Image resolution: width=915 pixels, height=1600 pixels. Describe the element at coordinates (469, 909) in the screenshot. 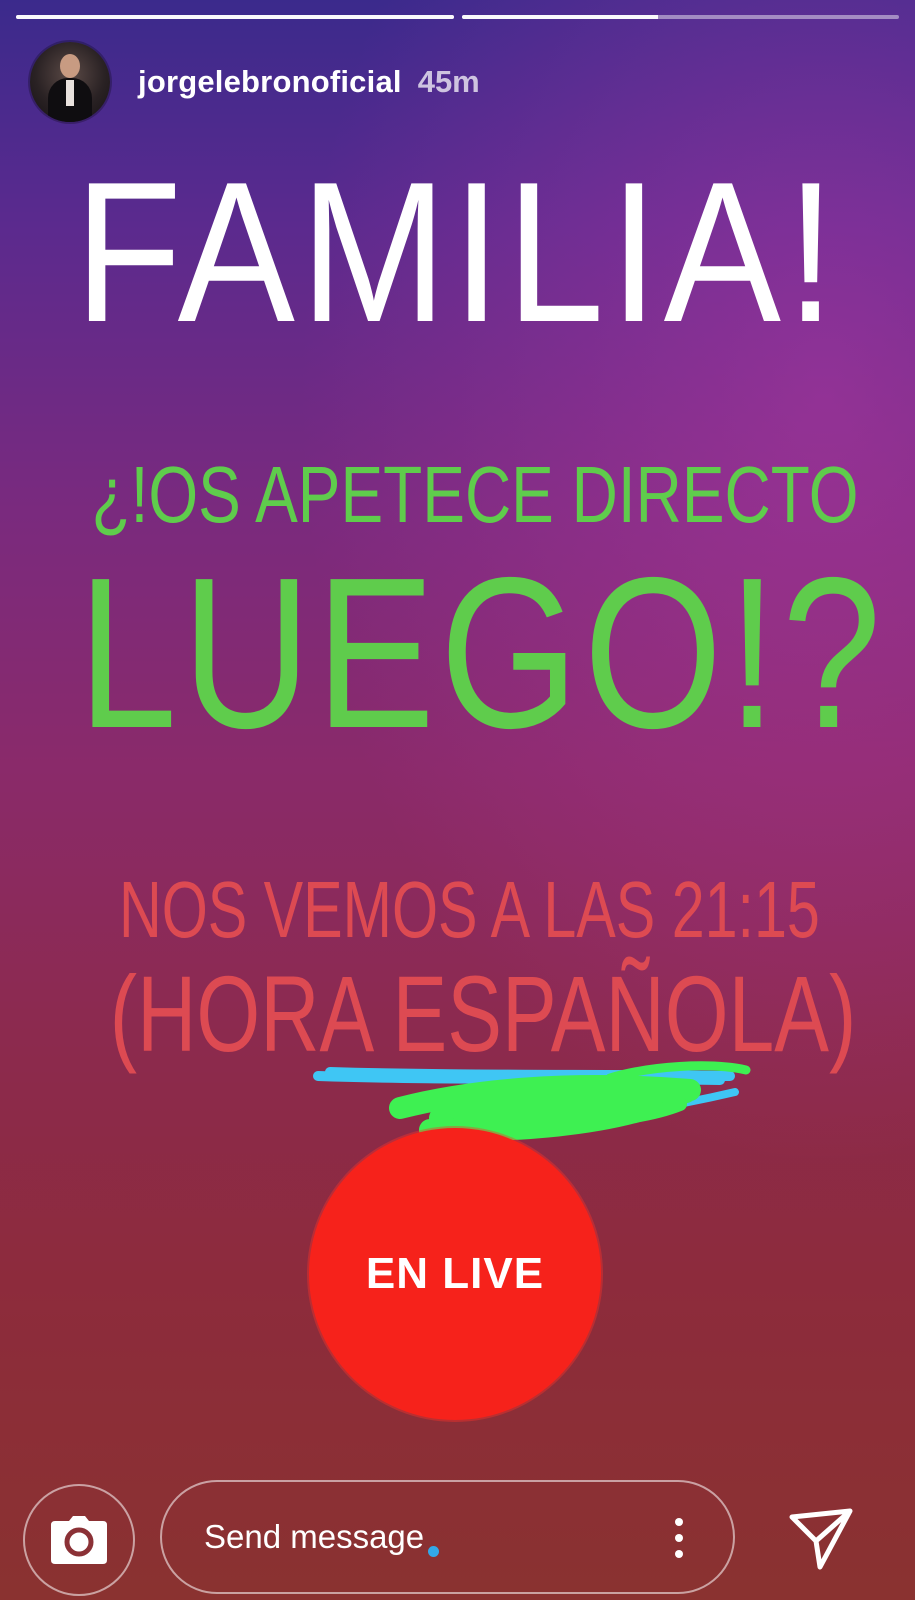

I see `schedule-line: NOS VEMOS A LAS 21:15` at that location.